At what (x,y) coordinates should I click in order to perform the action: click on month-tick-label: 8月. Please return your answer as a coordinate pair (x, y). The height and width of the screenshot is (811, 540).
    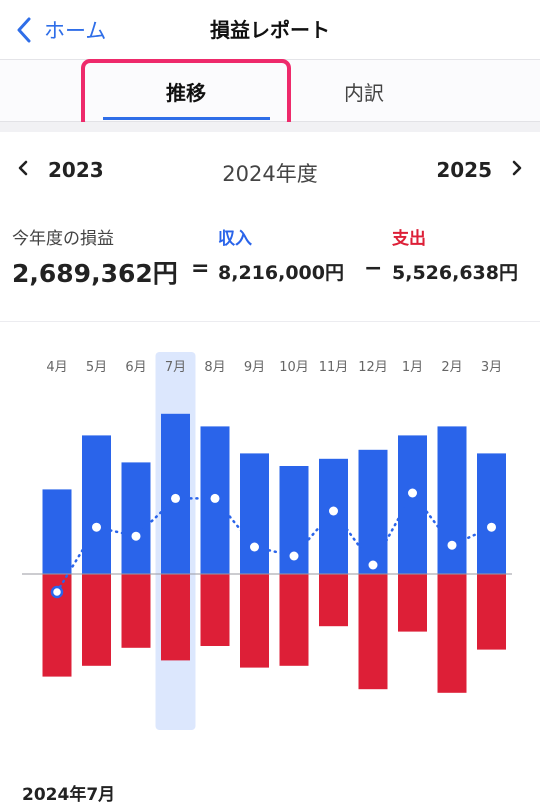
    Looking at the image, I should click on (214, 367).